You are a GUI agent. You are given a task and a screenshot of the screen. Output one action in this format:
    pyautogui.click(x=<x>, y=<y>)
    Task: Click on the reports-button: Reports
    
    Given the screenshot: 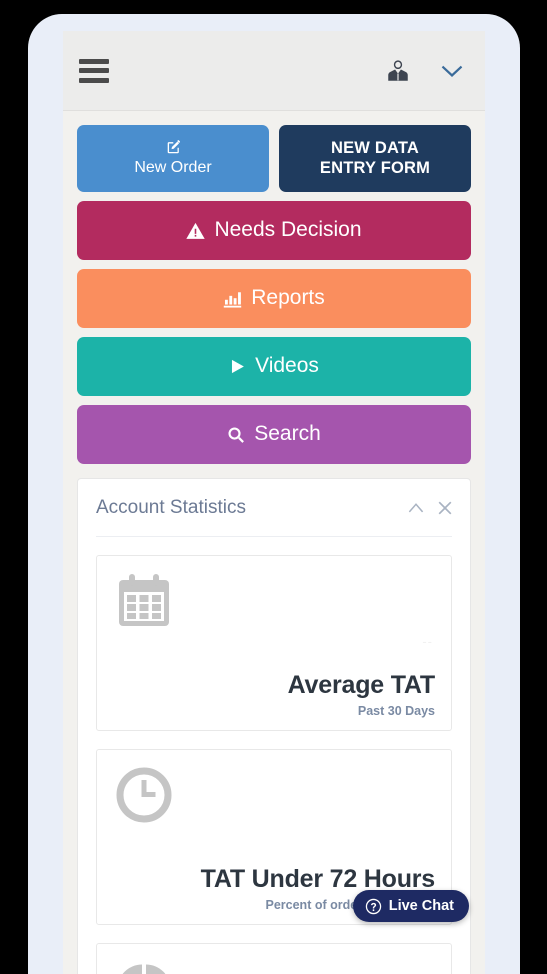 What is the action you would take?
    pyautogui.click(x=274, y=298)
    